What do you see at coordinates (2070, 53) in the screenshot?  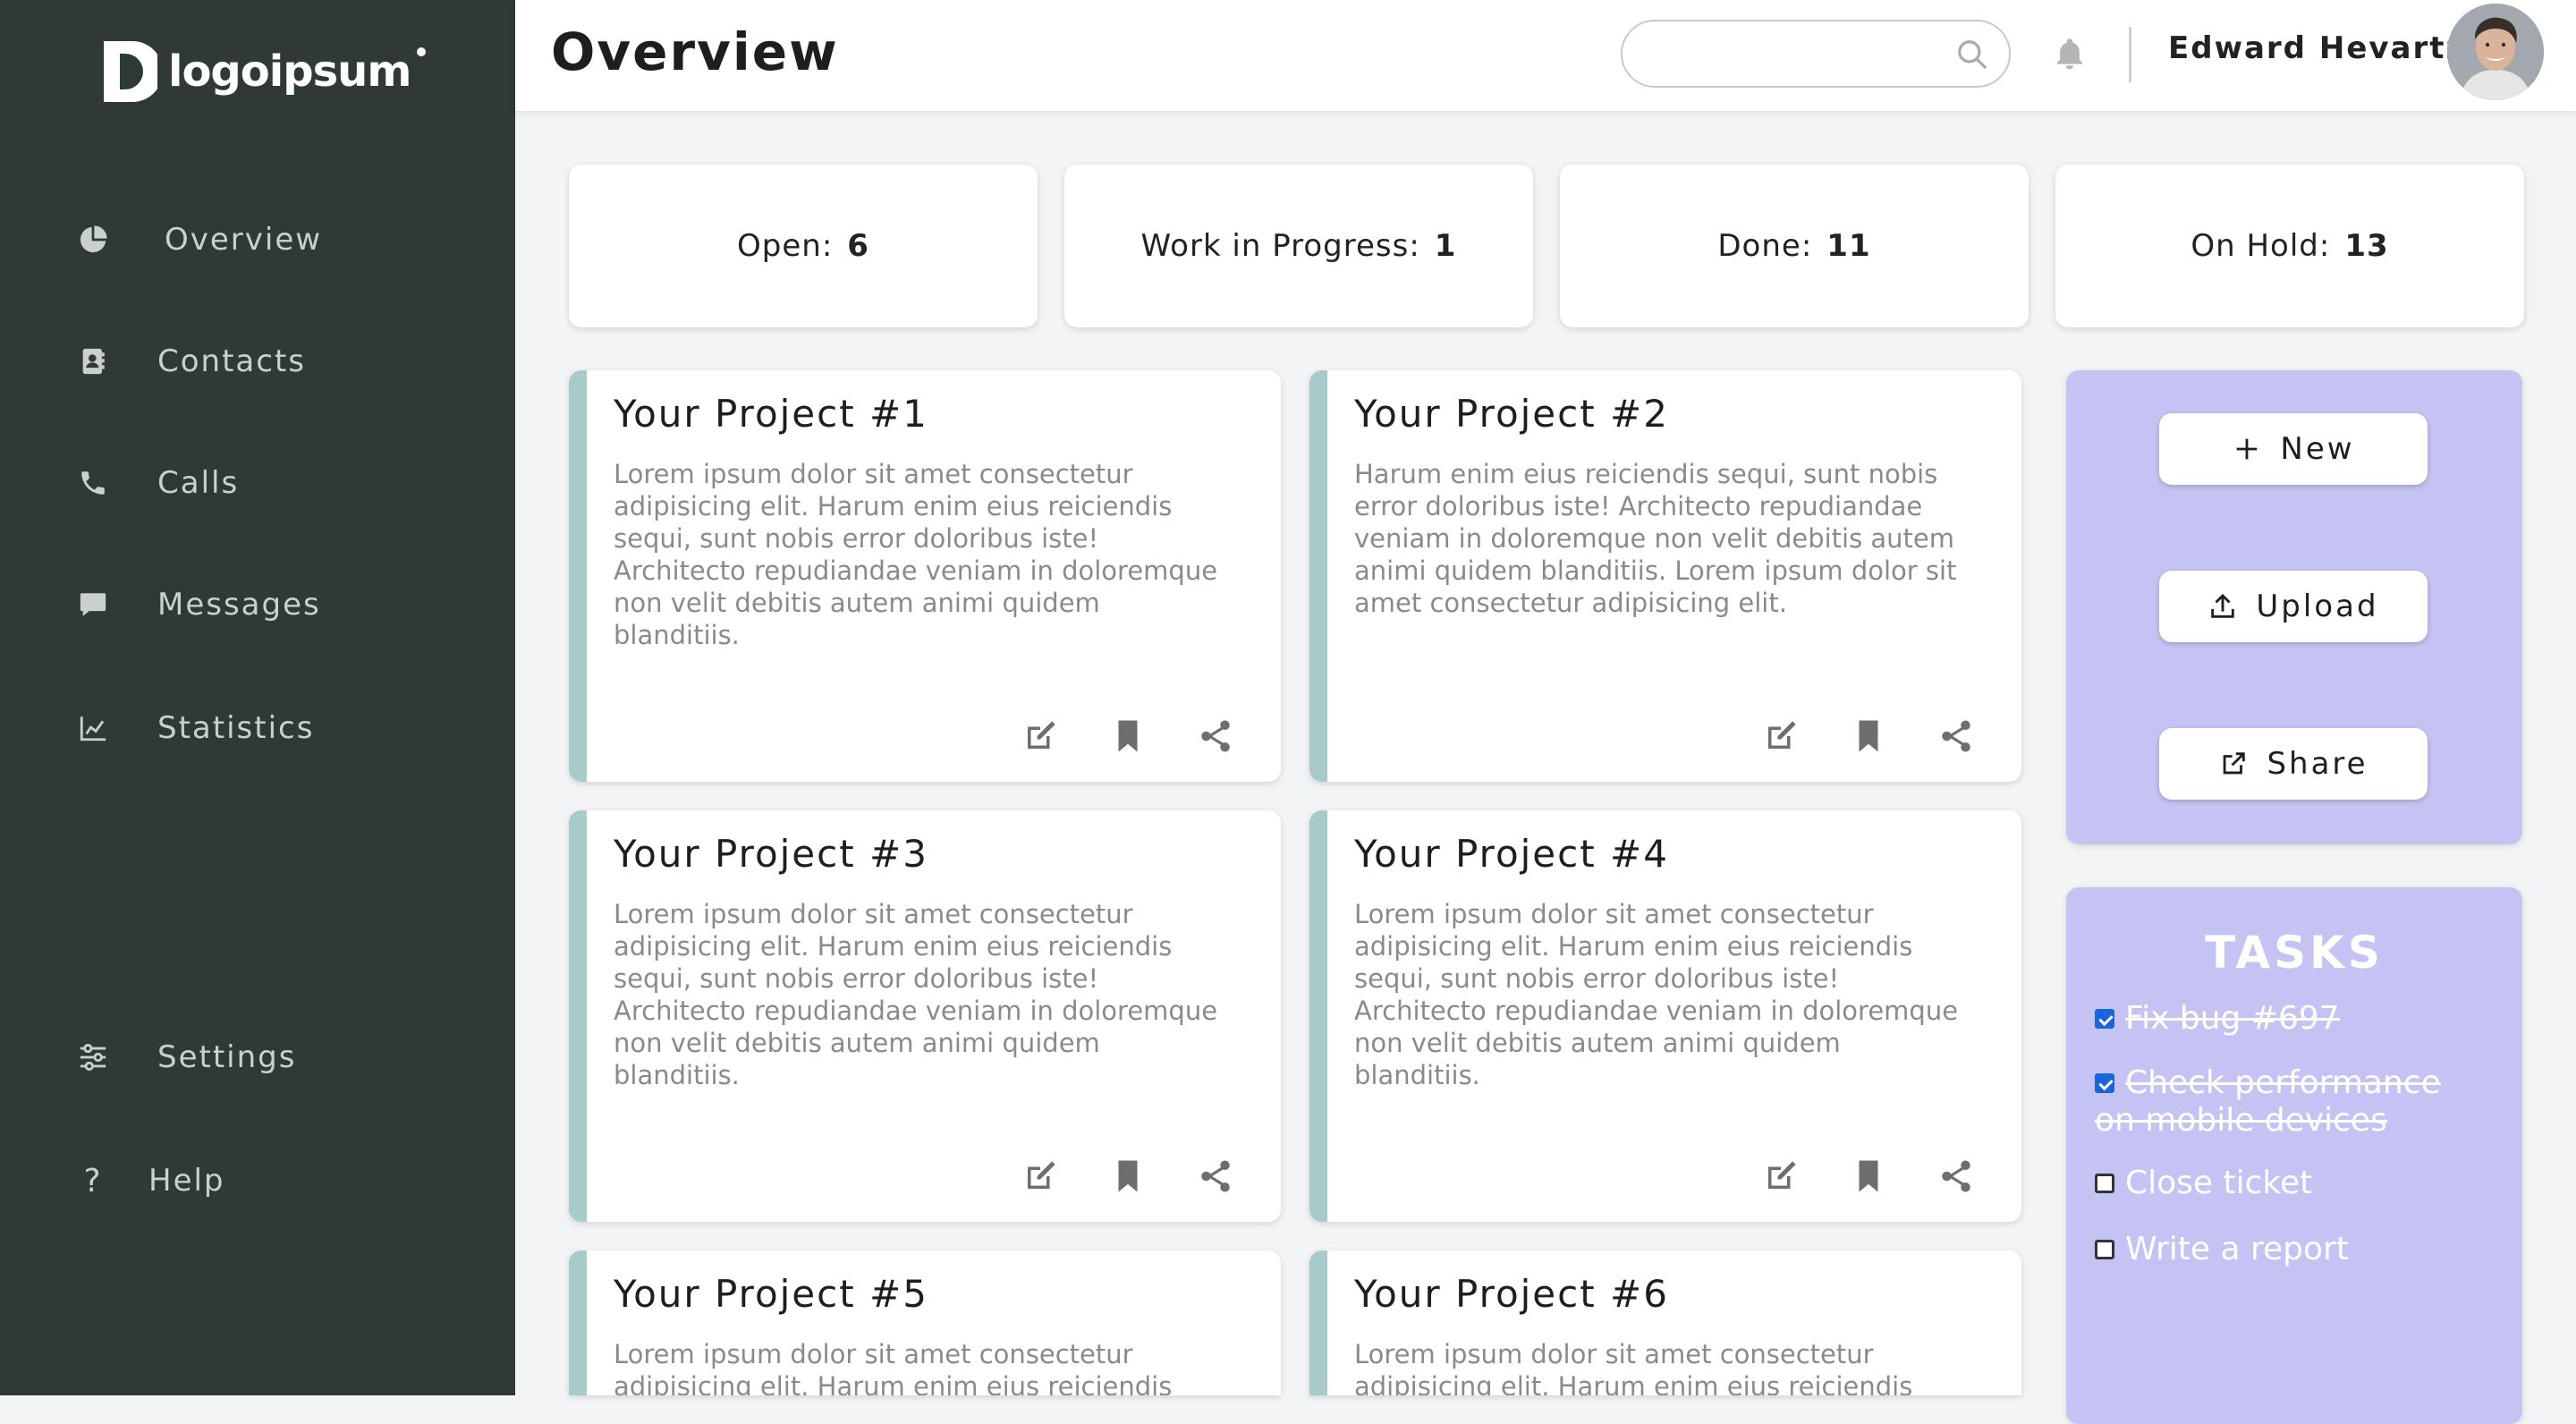 I see `bell-icon` at bounding box center [2070, 53].